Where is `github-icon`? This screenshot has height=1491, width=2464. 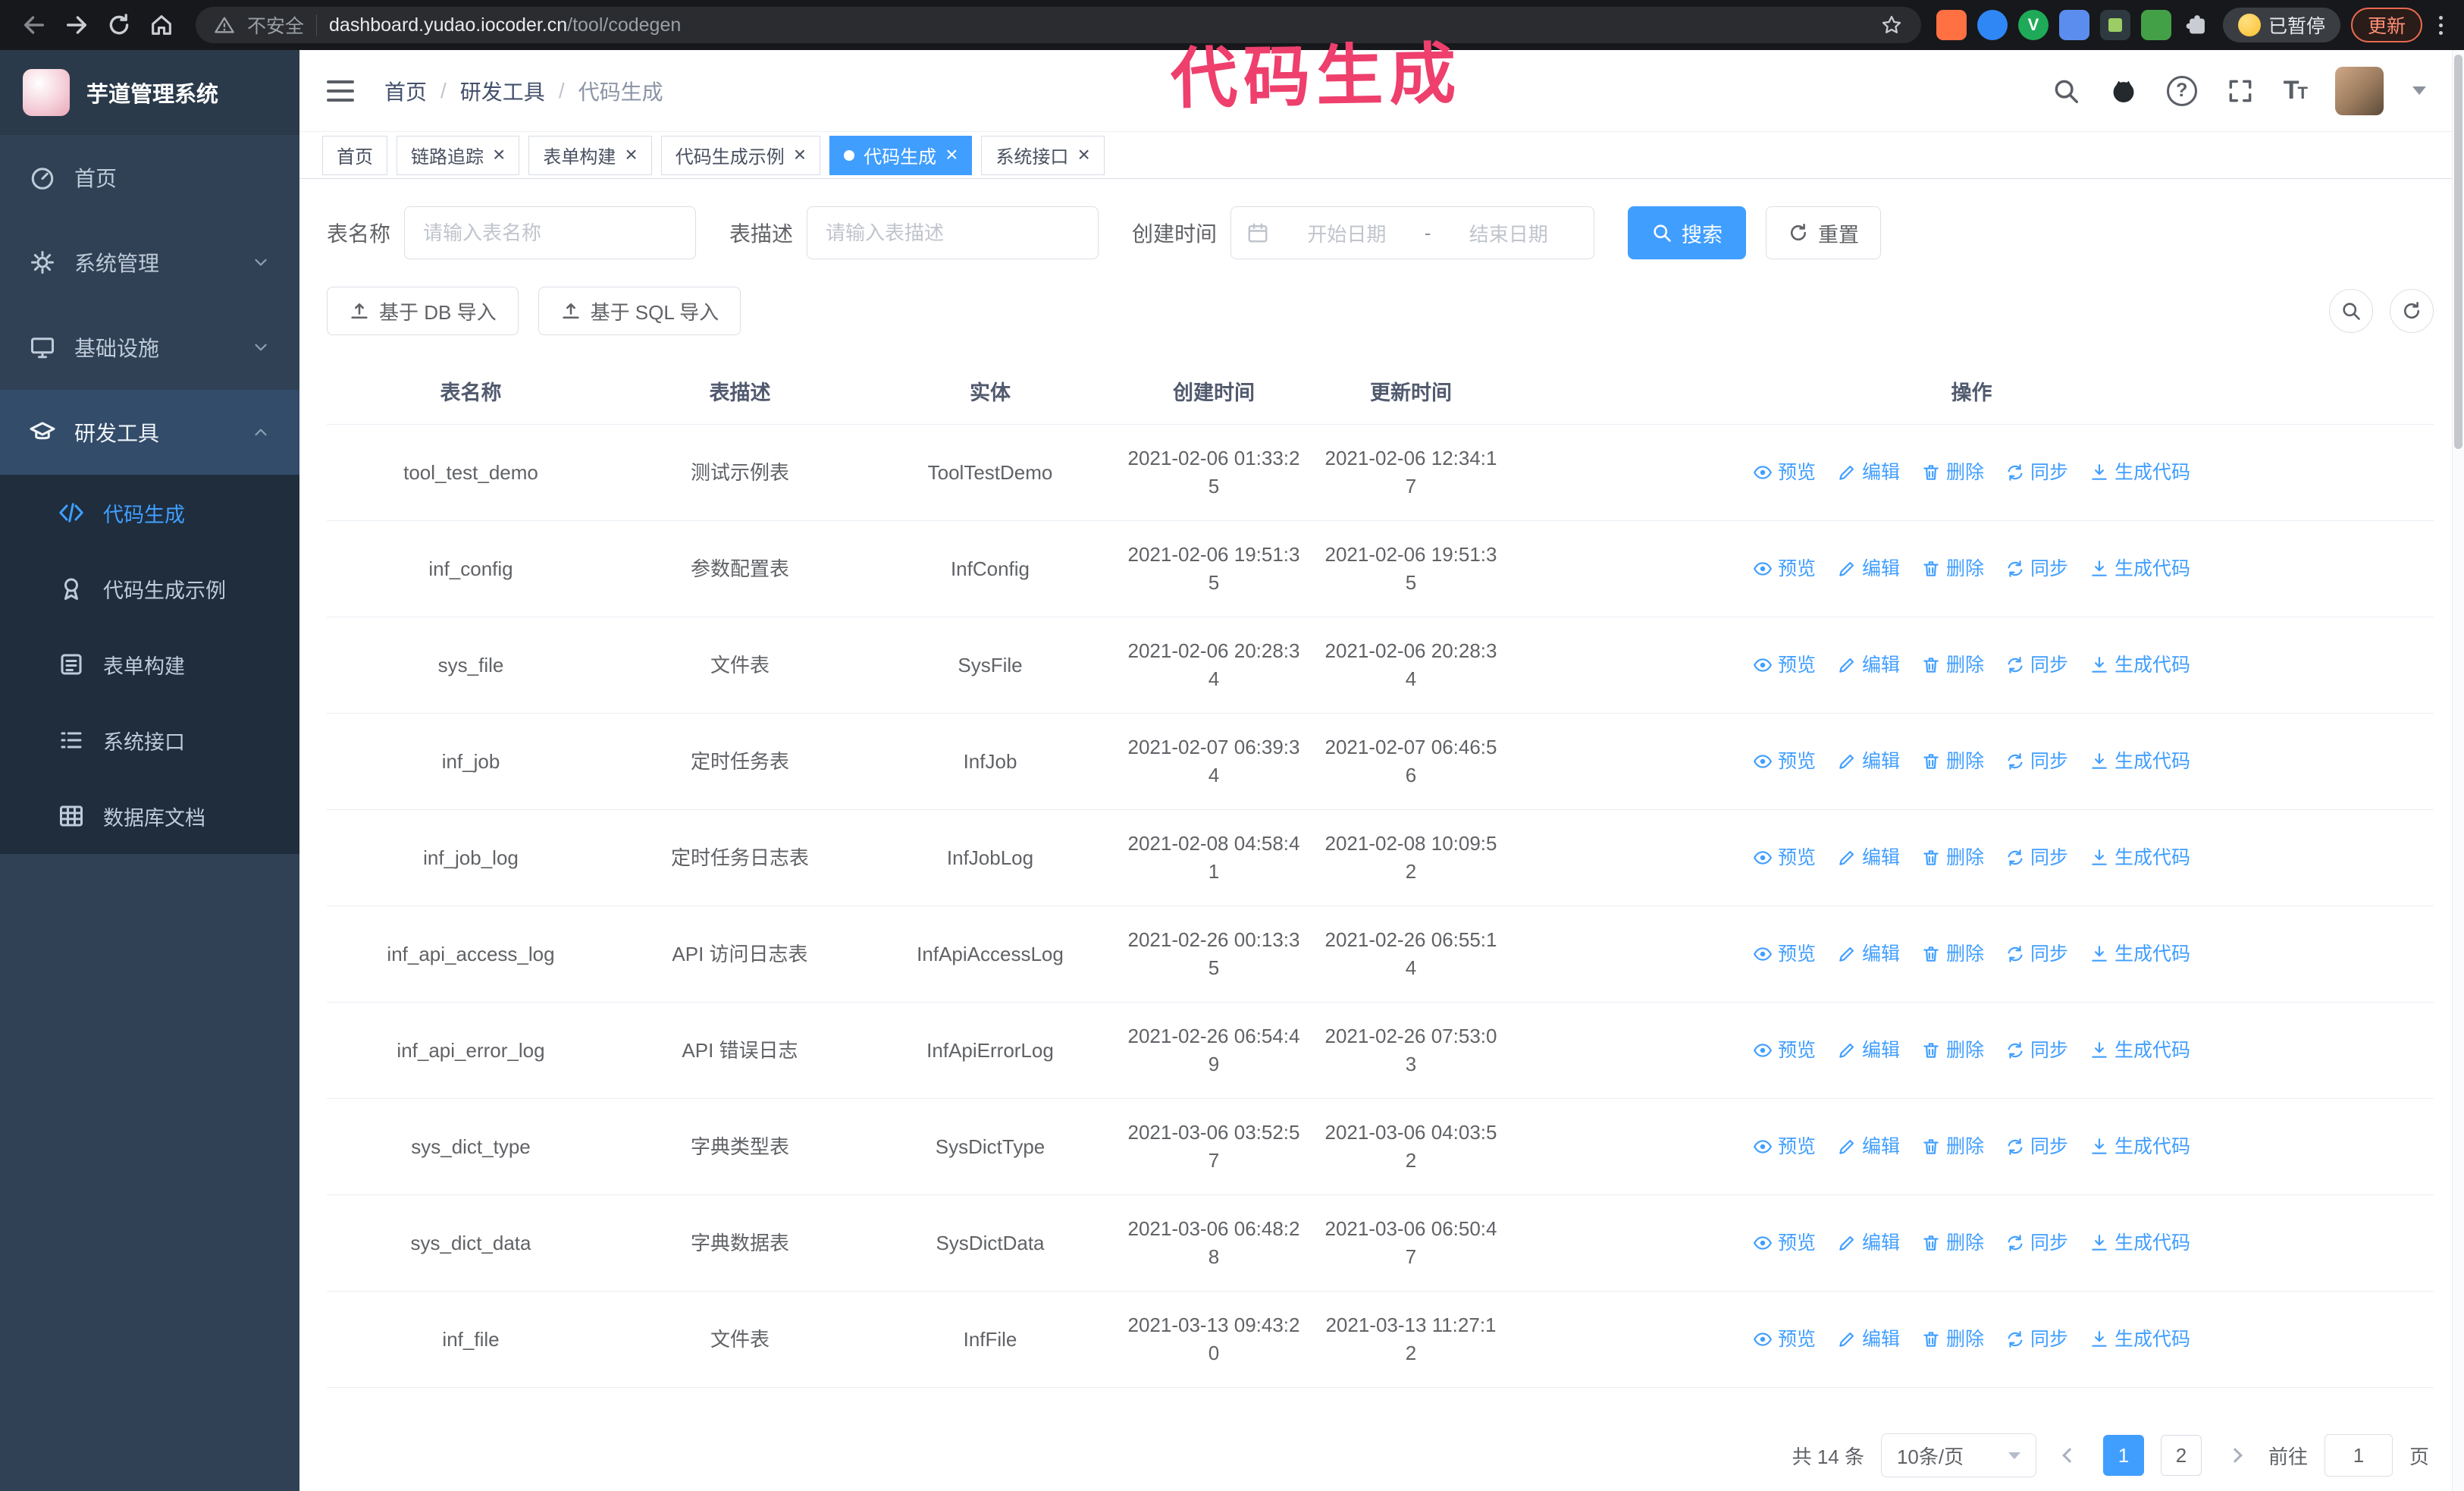
github-icon is located at coordinates (2123, 91).